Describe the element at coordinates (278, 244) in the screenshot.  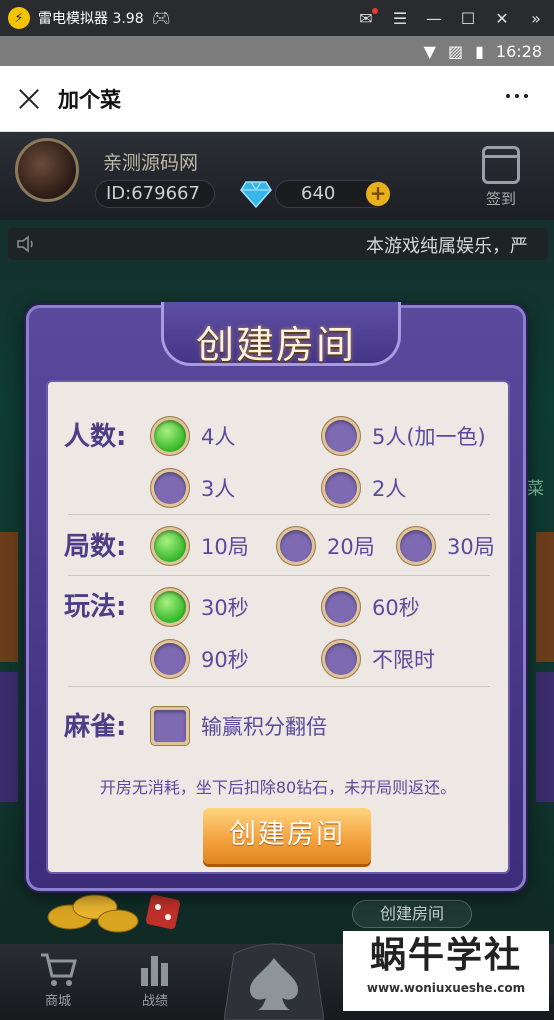
I see `announcement-bar: 本游戏纯属娱乐，严` at that location.